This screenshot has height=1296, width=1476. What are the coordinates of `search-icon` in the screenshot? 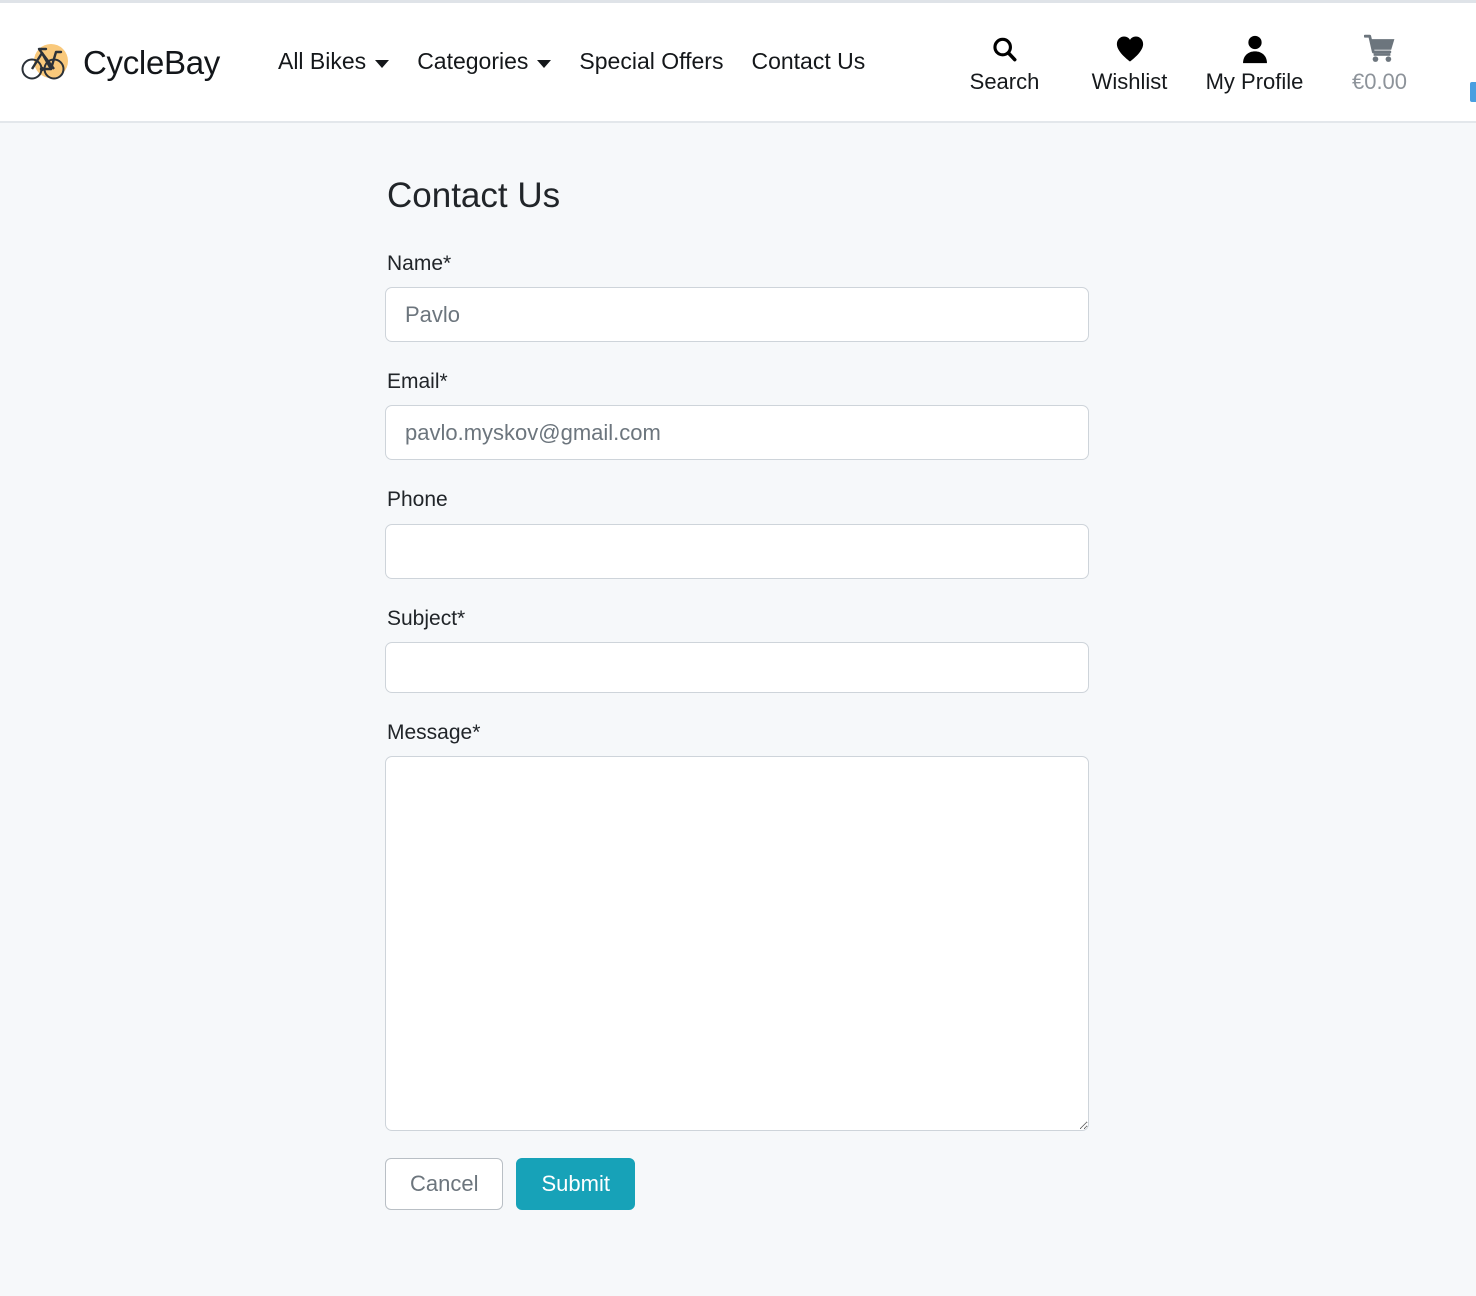 It's located at (1004, 49).